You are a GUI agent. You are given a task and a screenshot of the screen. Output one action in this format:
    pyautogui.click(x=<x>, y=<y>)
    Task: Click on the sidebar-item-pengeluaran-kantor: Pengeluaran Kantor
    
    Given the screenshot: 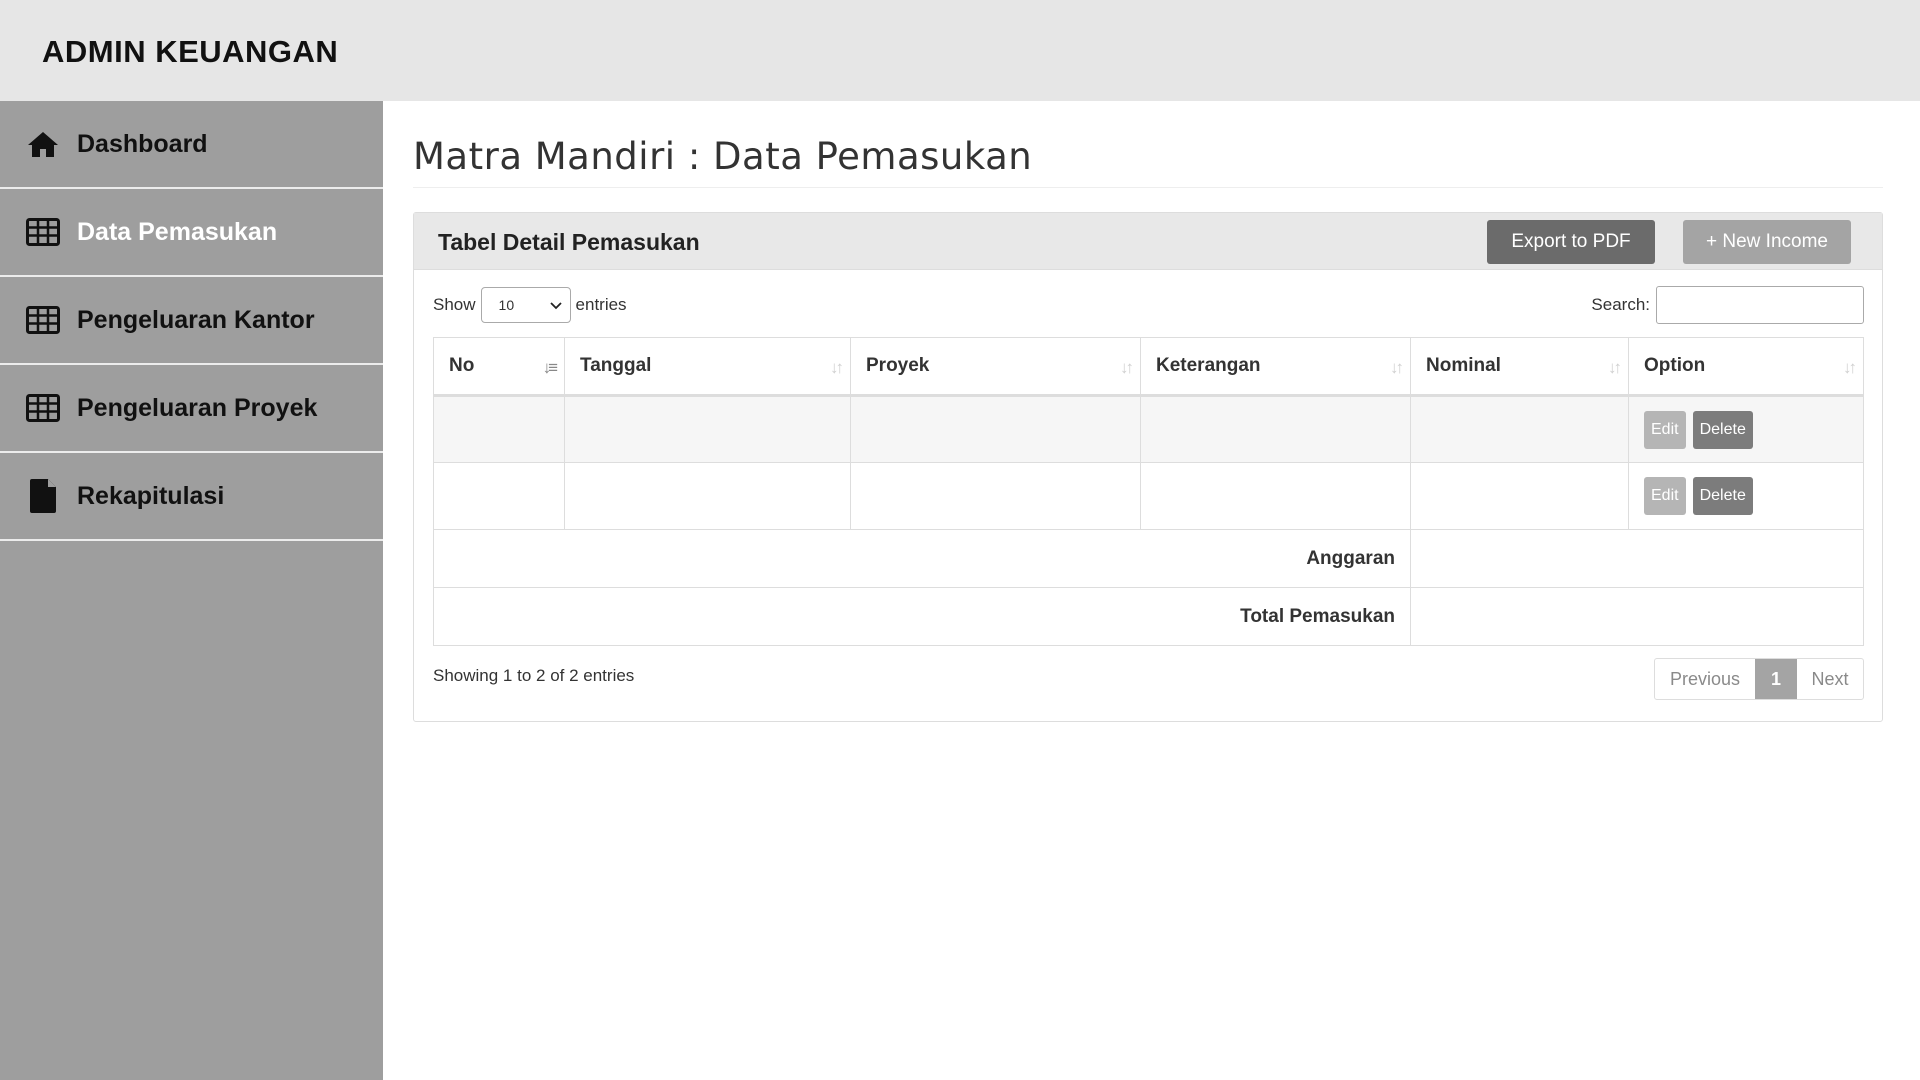 What is the action you would take?
    pyautogui.click(x=191, y=321)
    